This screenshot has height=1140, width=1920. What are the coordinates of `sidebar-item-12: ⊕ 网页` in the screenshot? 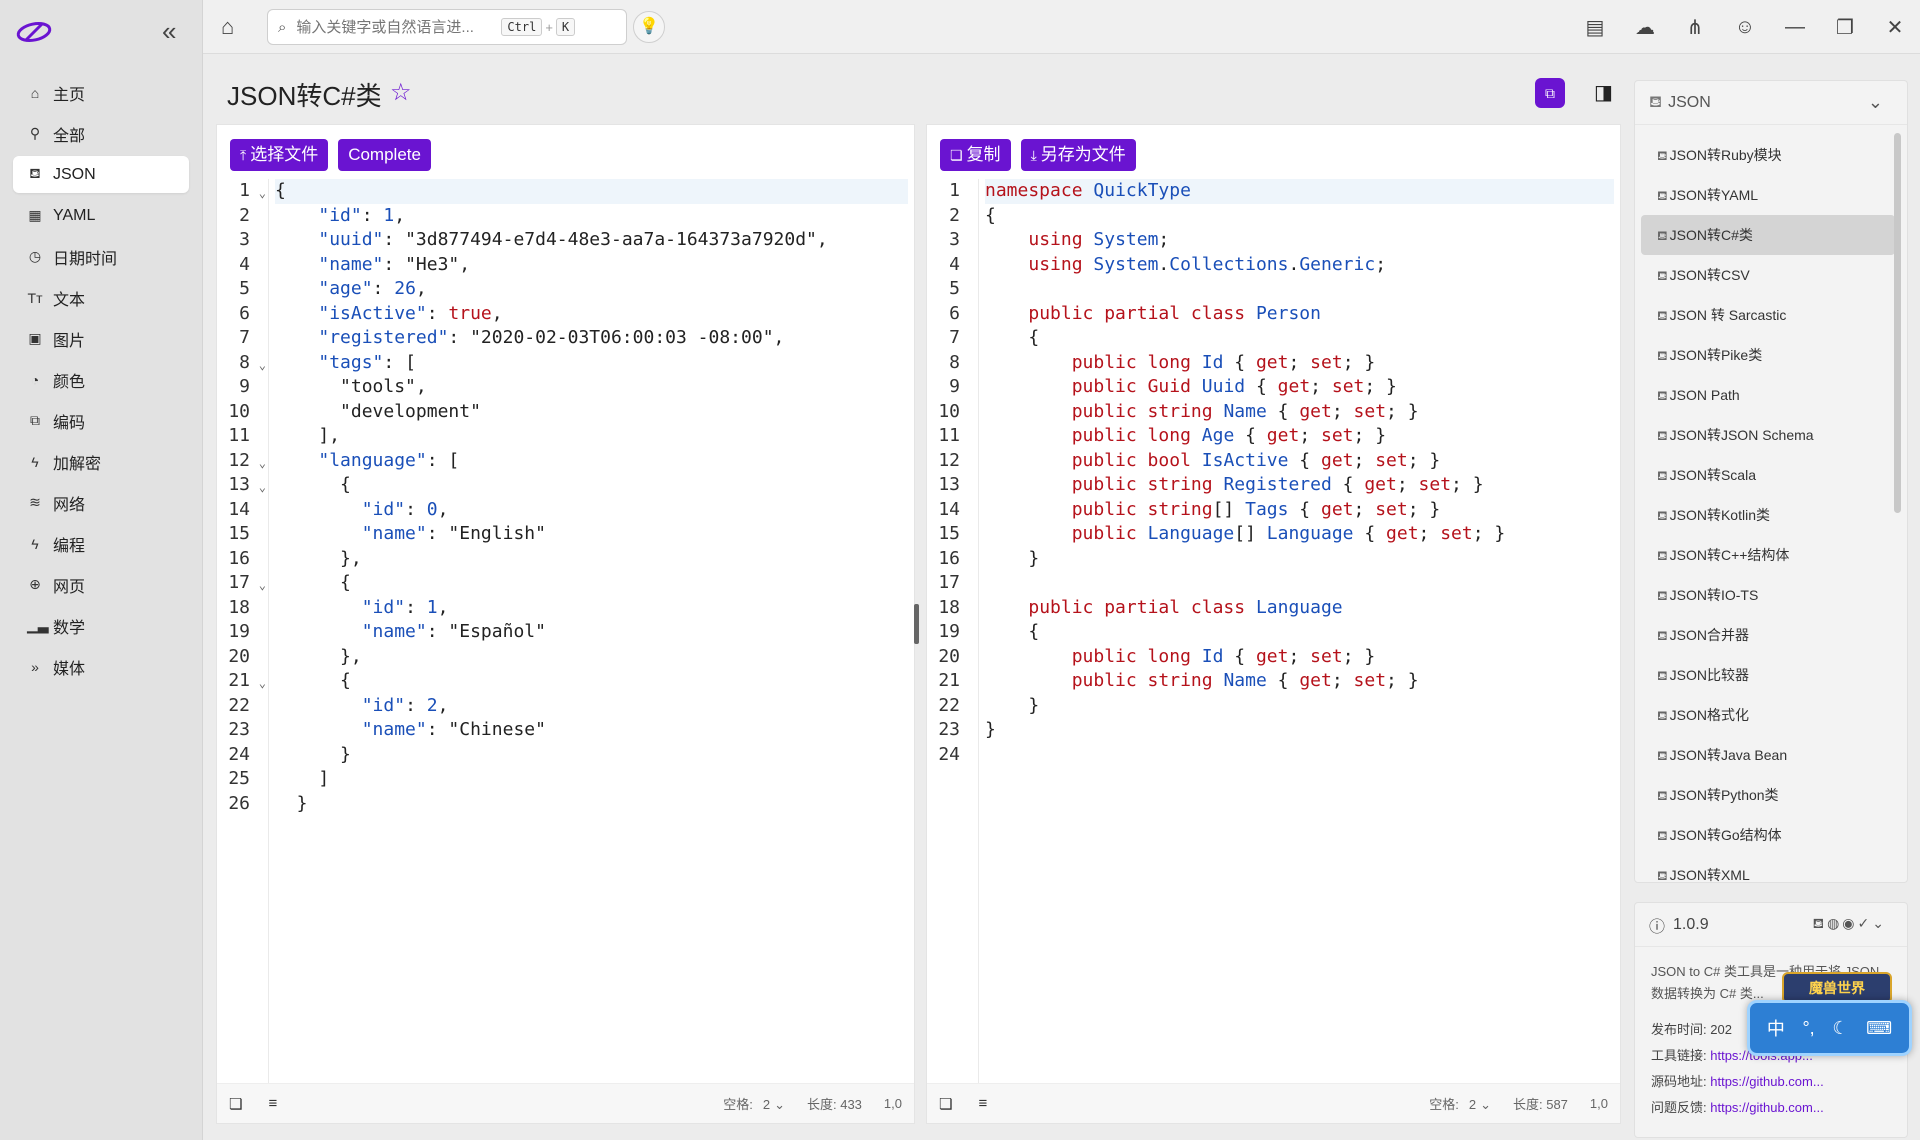 It's located at (101, 584).